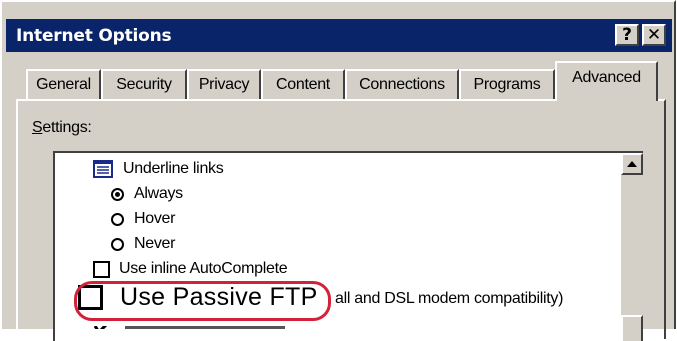  What do you see at coordinates (606, 77) in the screenshot?
I see `tab-advanced-label: Advanced` at bounding box center [606, 77].